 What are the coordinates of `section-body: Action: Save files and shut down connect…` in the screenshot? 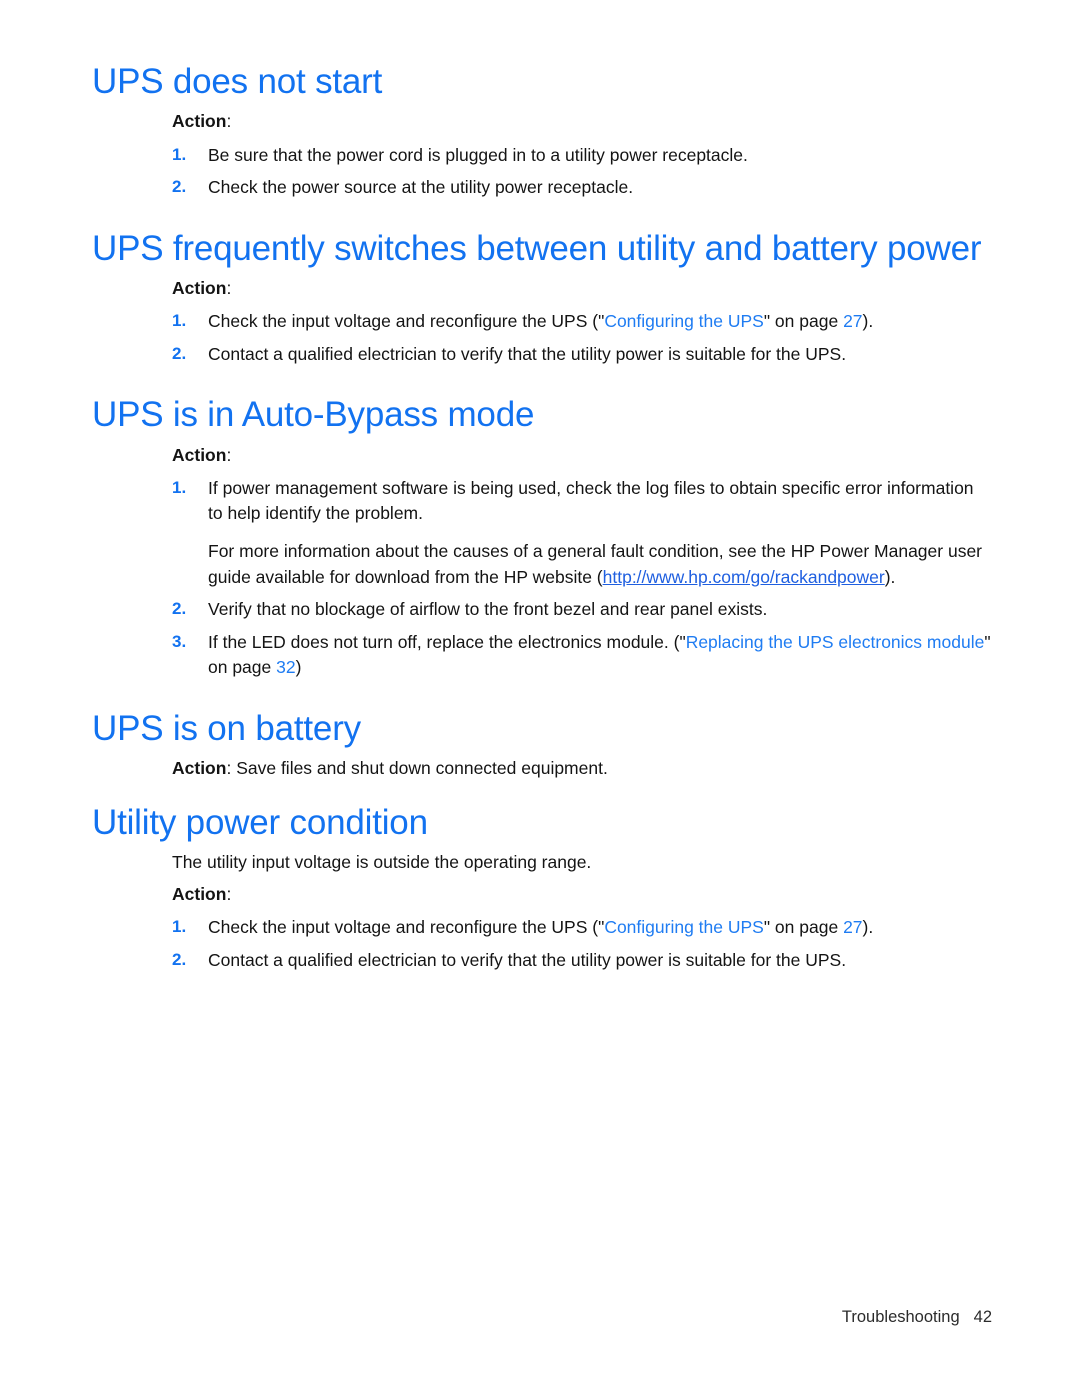 It's located at (582, 768).